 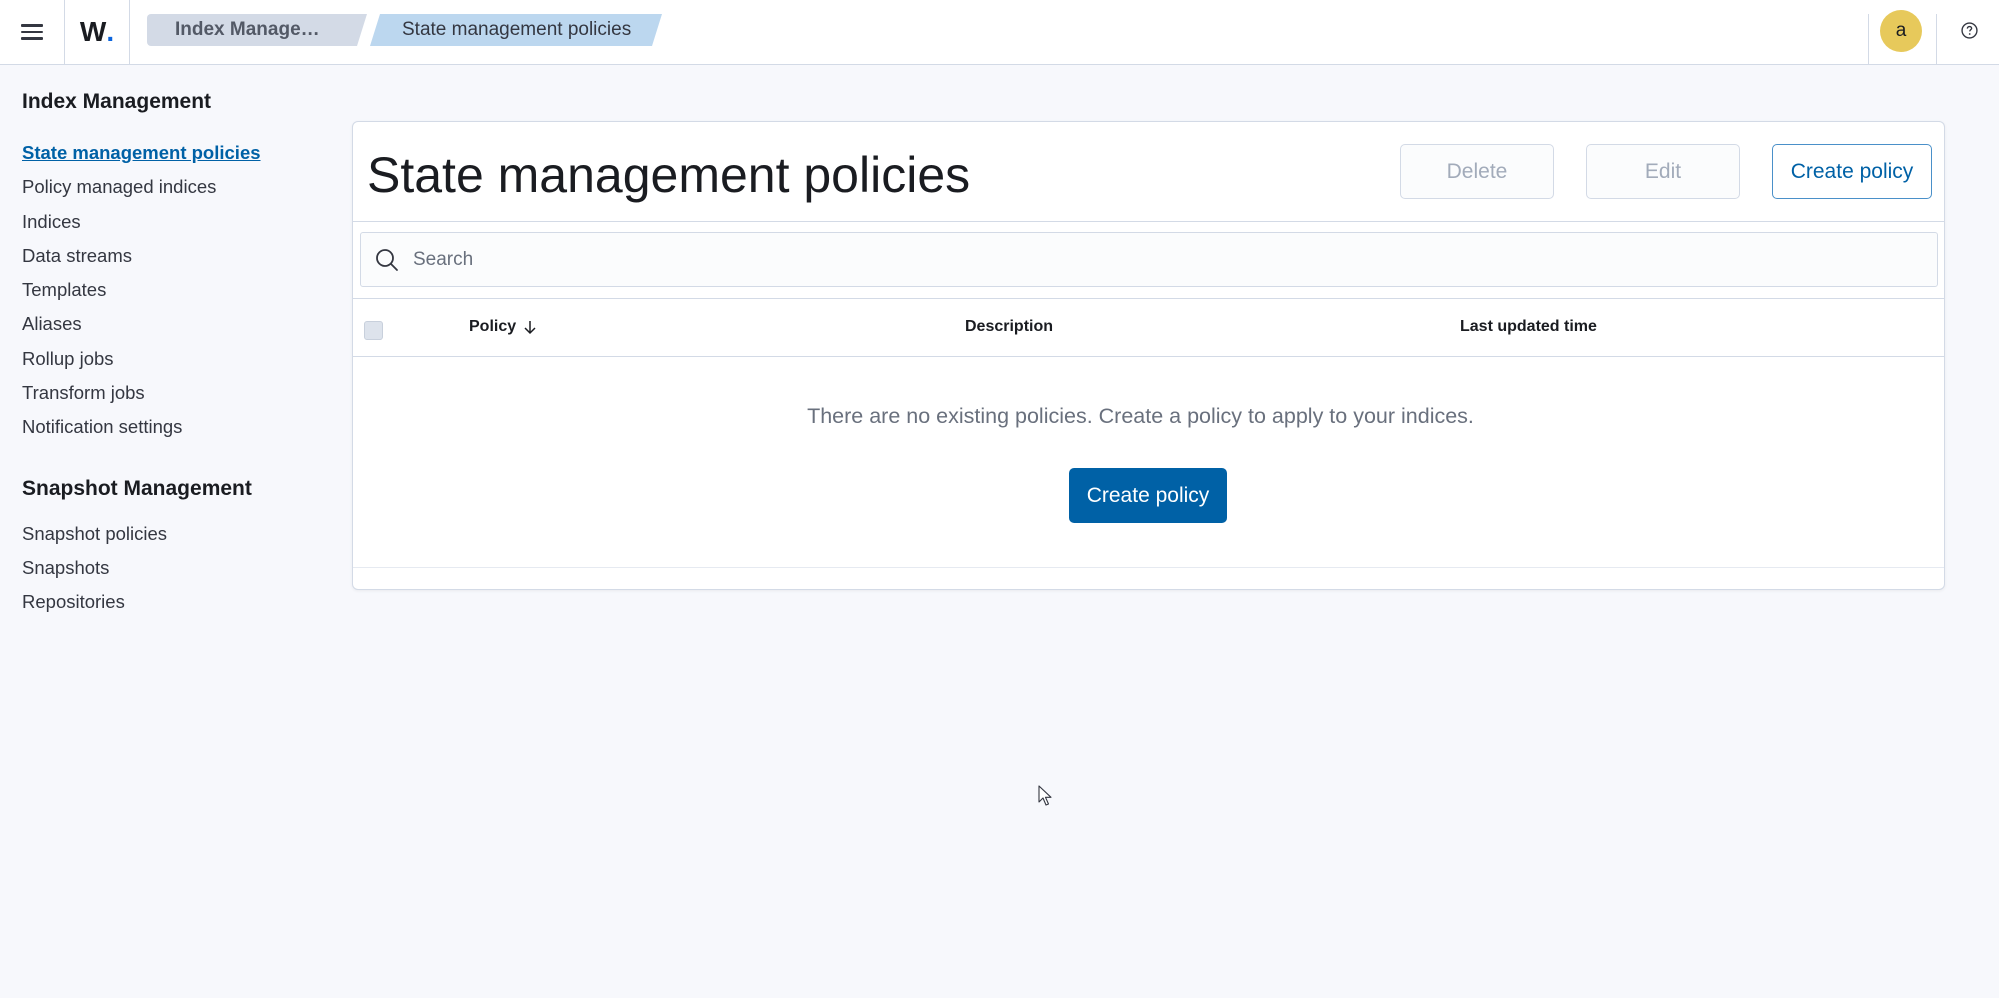 What do you see at coordinates (117, 101) in the screenshot?
I see `index-management-heading: Index Management` at bounding box center [117, 101].